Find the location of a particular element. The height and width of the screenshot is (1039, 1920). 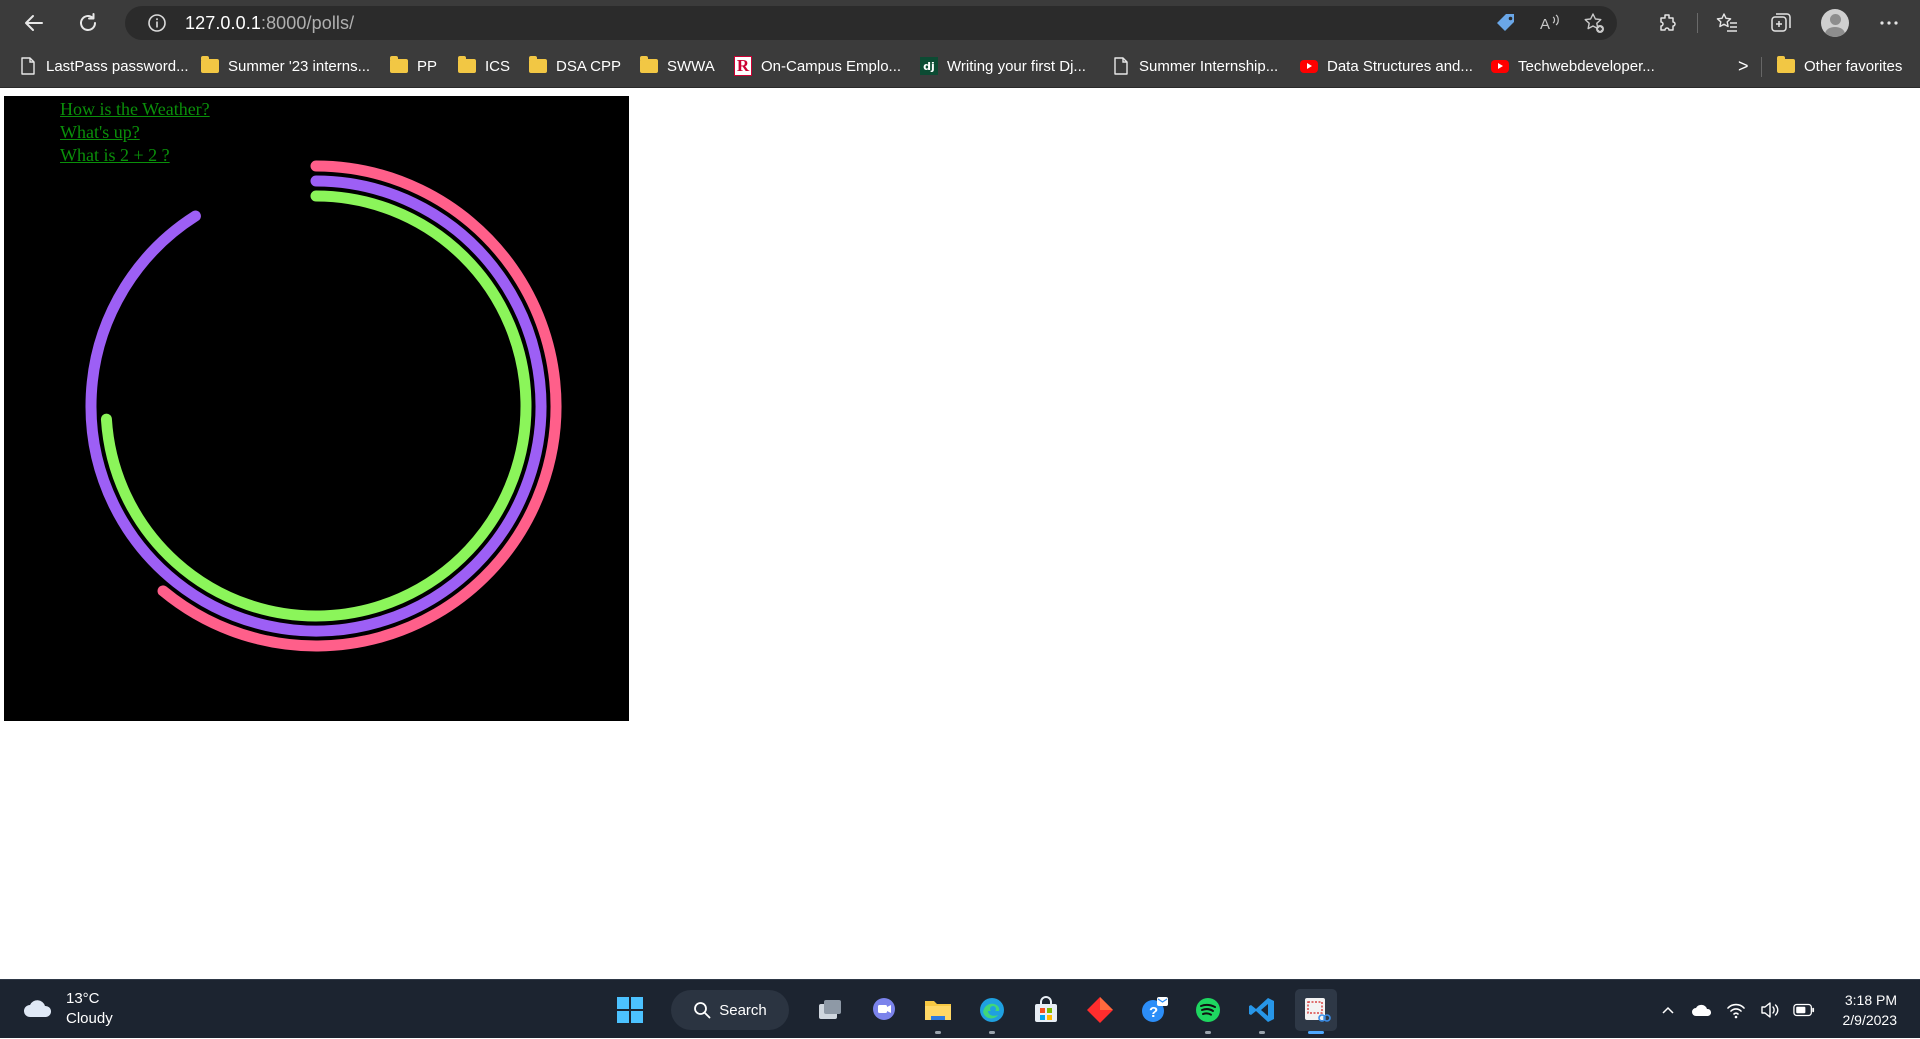

profile-avatar-icon is located at coordinates (1835, 23).